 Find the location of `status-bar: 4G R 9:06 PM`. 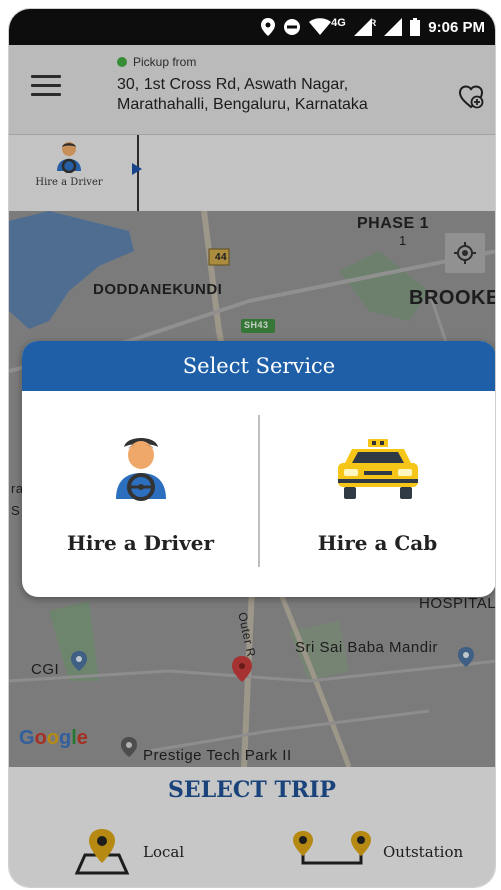

status-bar: 4G R 9:06 PM is located at coordinates (252, 27).